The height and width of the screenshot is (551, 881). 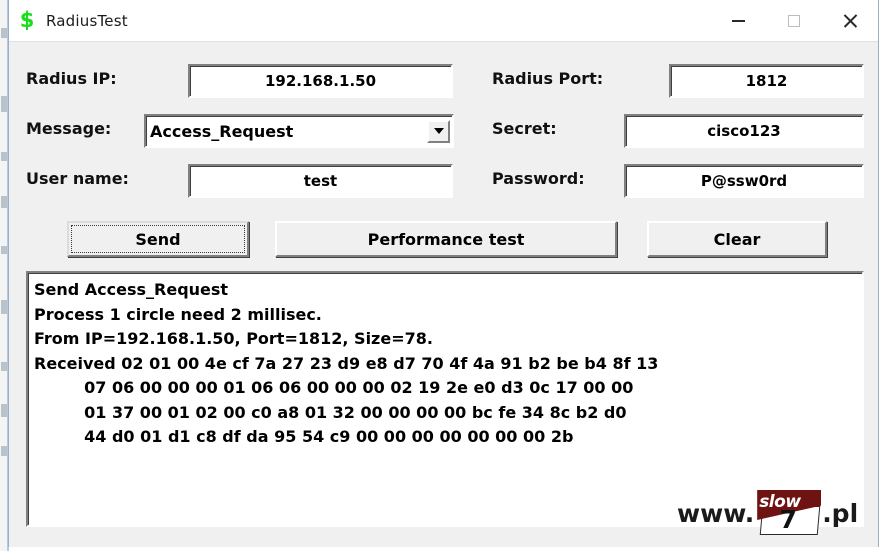 I want to click on watermark: www. 7 slow .pl, so click(x=767, y=513).